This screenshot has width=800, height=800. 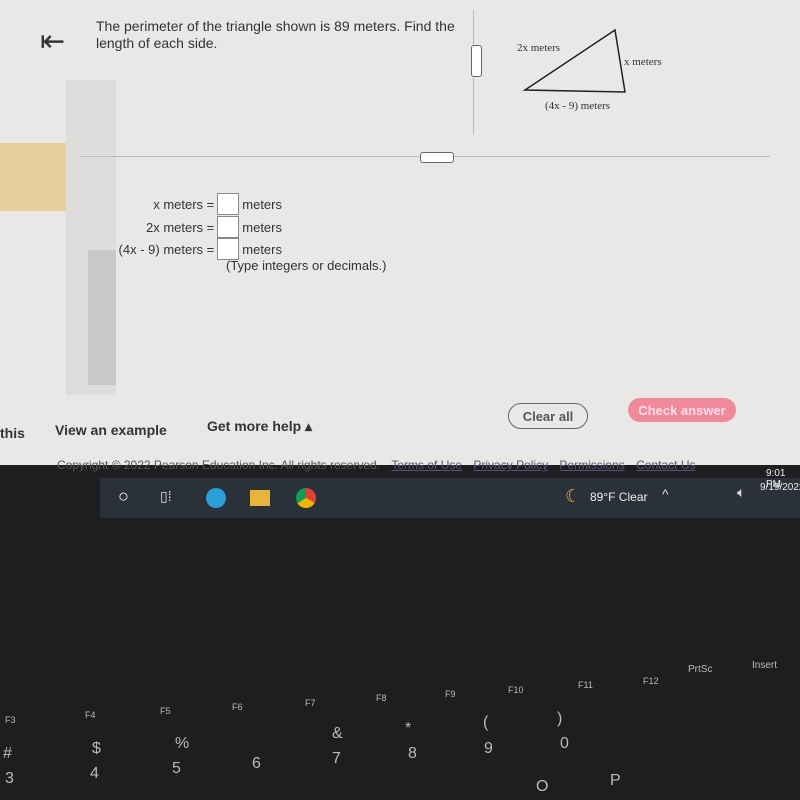 What do you see at coordinates (578, 106) in the screenshot?
I see `side-label-bottom: (4x - 9) meters` at bounding box center [578, 106].